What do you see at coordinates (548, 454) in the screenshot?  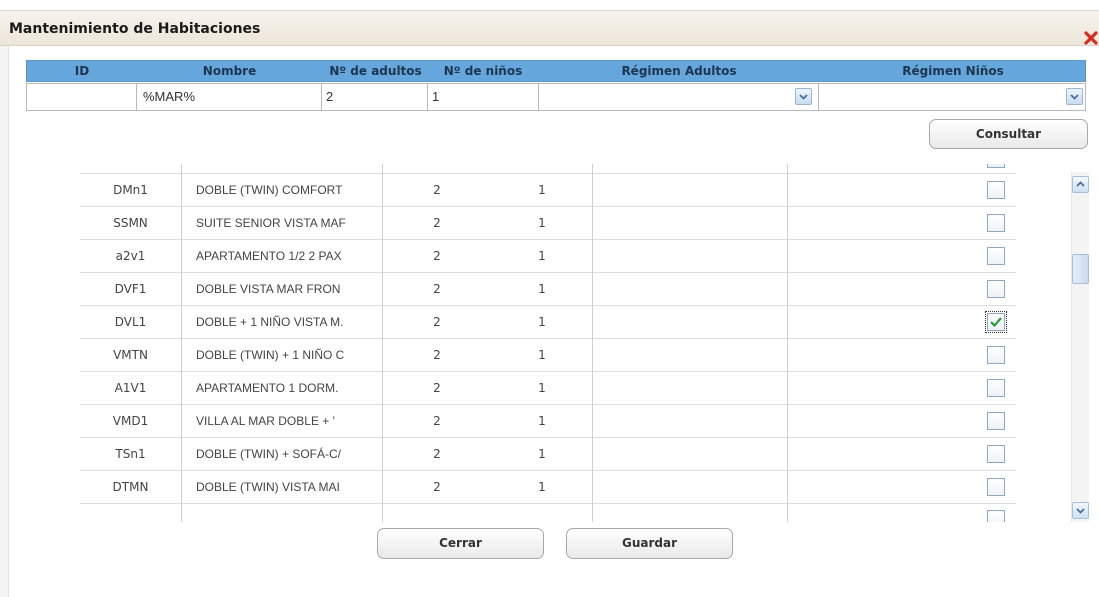 I see `table-row: TSn1 DOBLE (TWIN) + SOFÁ-C/2 1` at bounding box center [548, 454].